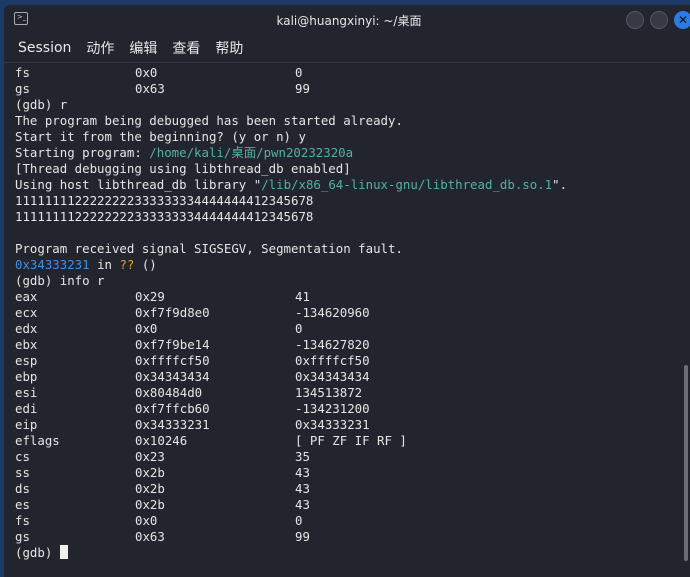 The width and height of the screenshot is (690, 577). I want to click on register-value: 41, so click(302, 296).